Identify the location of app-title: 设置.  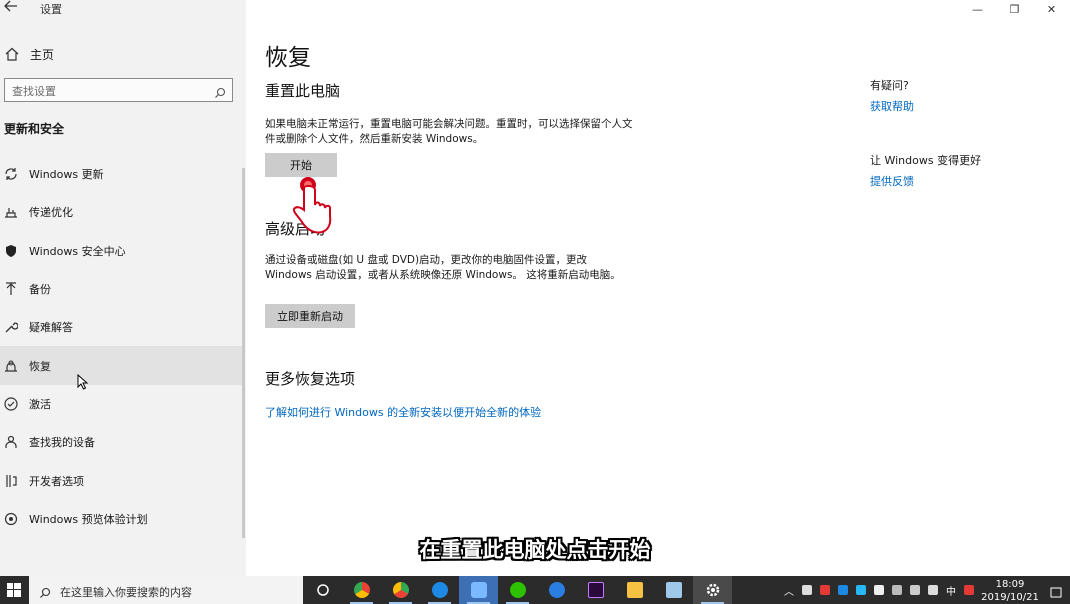
(51, 9).